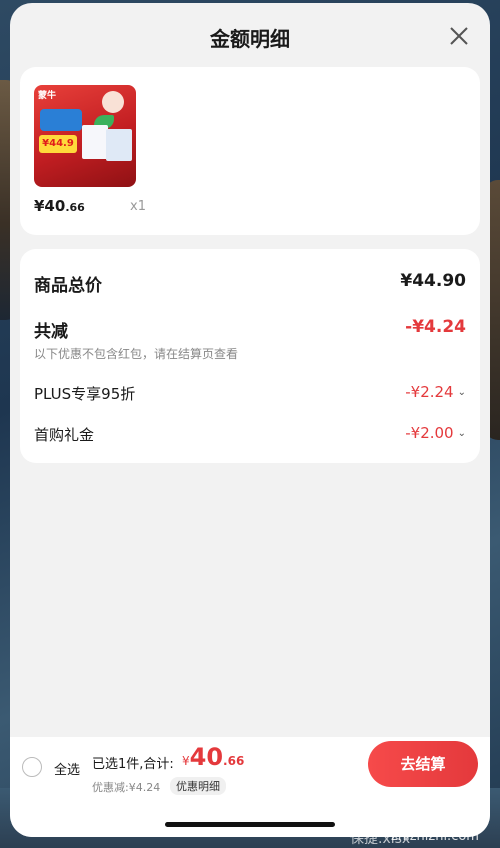 This screenshot has height=848, width=500. Describe the element at coordinates (136, 354) in the screenshot. I see `discount-note: 以下优惠不包含红包，请在结算页查看` at that location.